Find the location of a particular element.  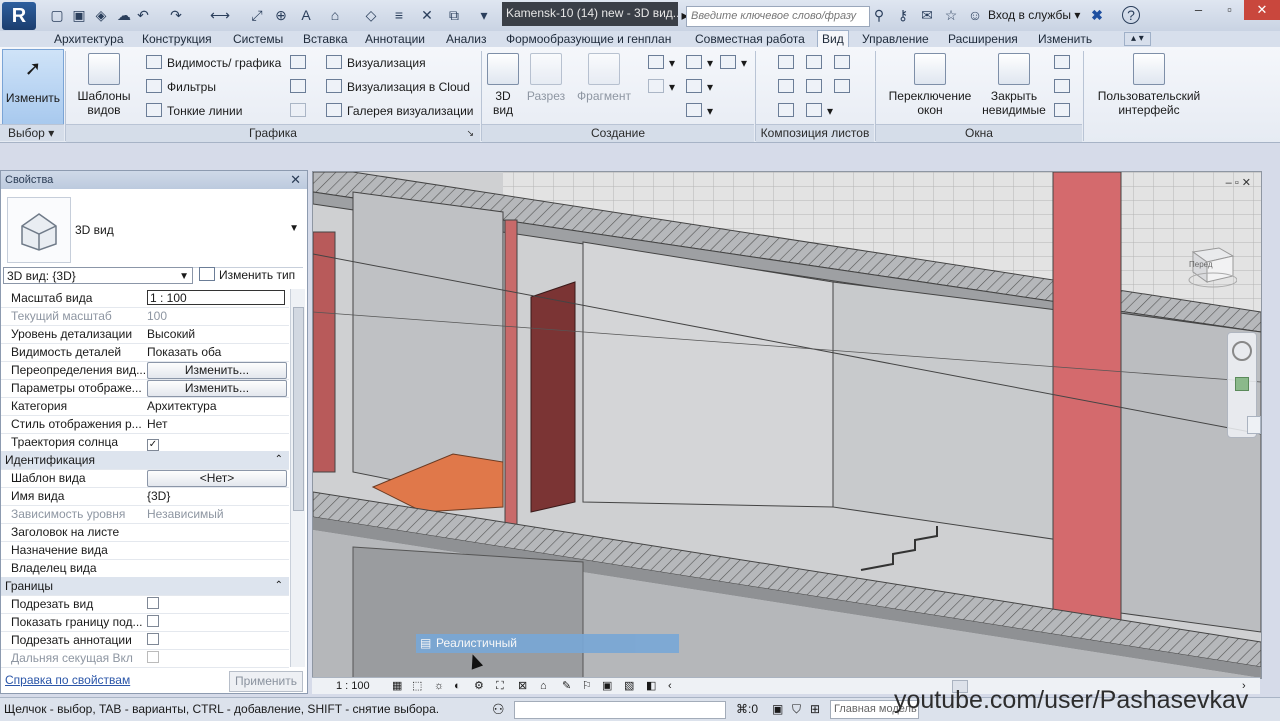

exchange-icon: ✖ is located at coordinates (1097, 15).